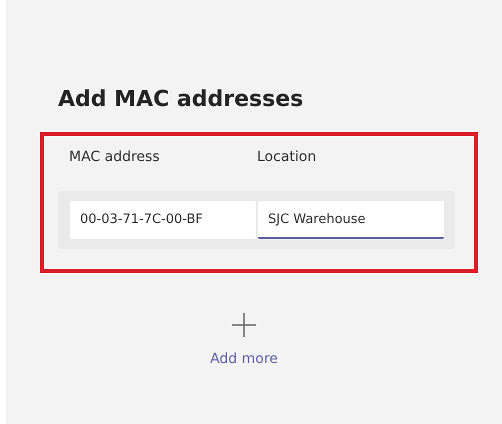  I want to click on column-label: MAC address, so click(115, 157).